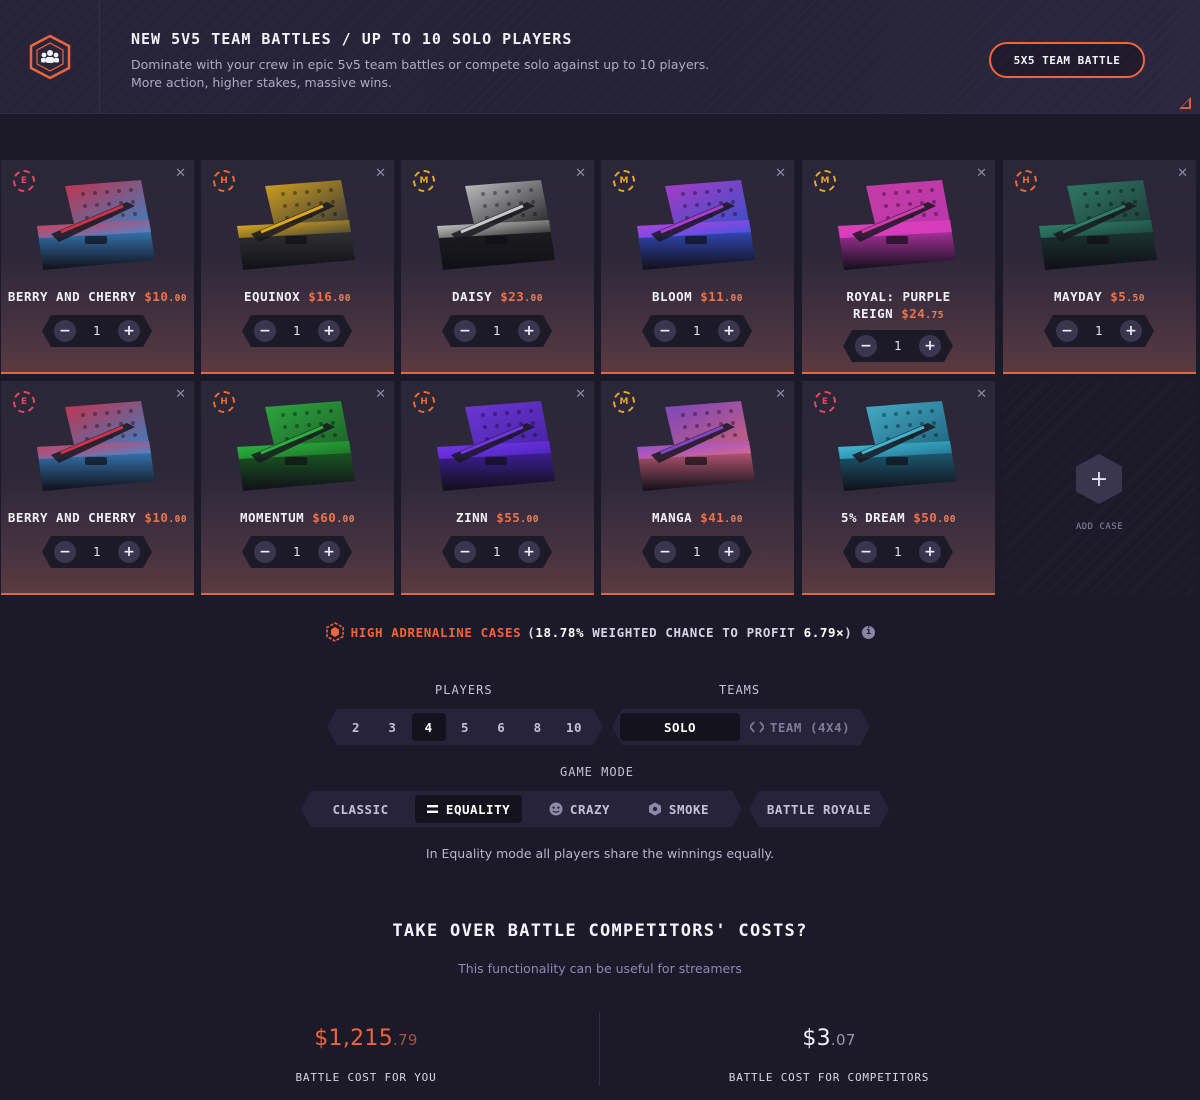  I want to click on add-case-label: ADD CASE, so click(1099, 527).